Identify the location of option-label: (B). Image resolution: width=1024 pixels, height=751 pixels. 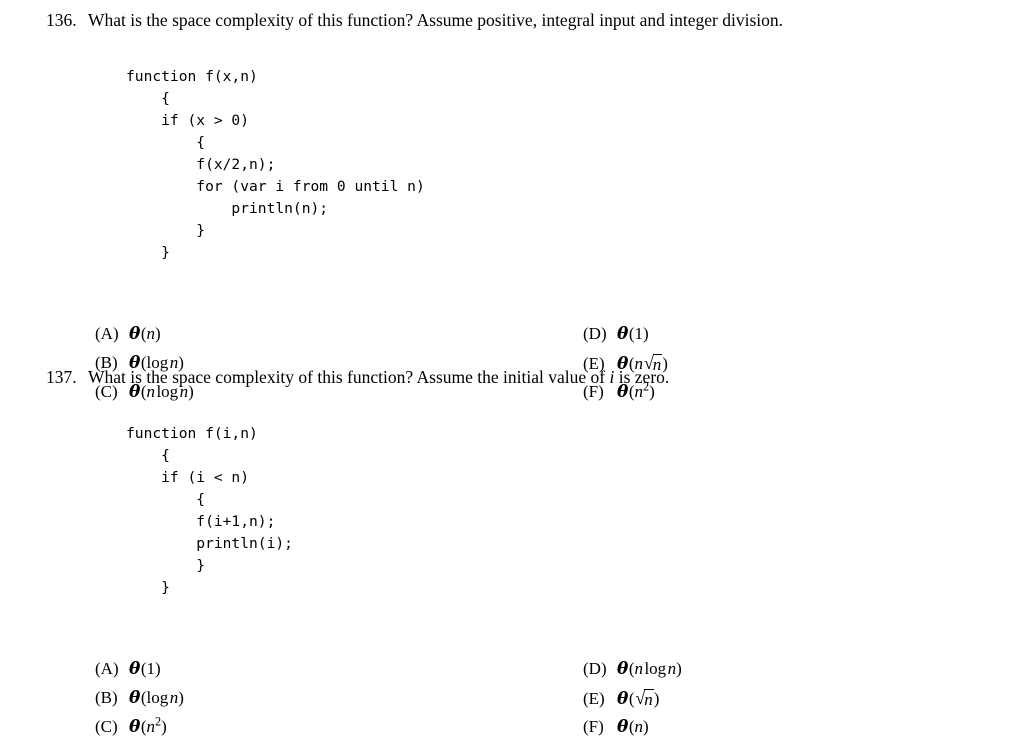
(106, 697).